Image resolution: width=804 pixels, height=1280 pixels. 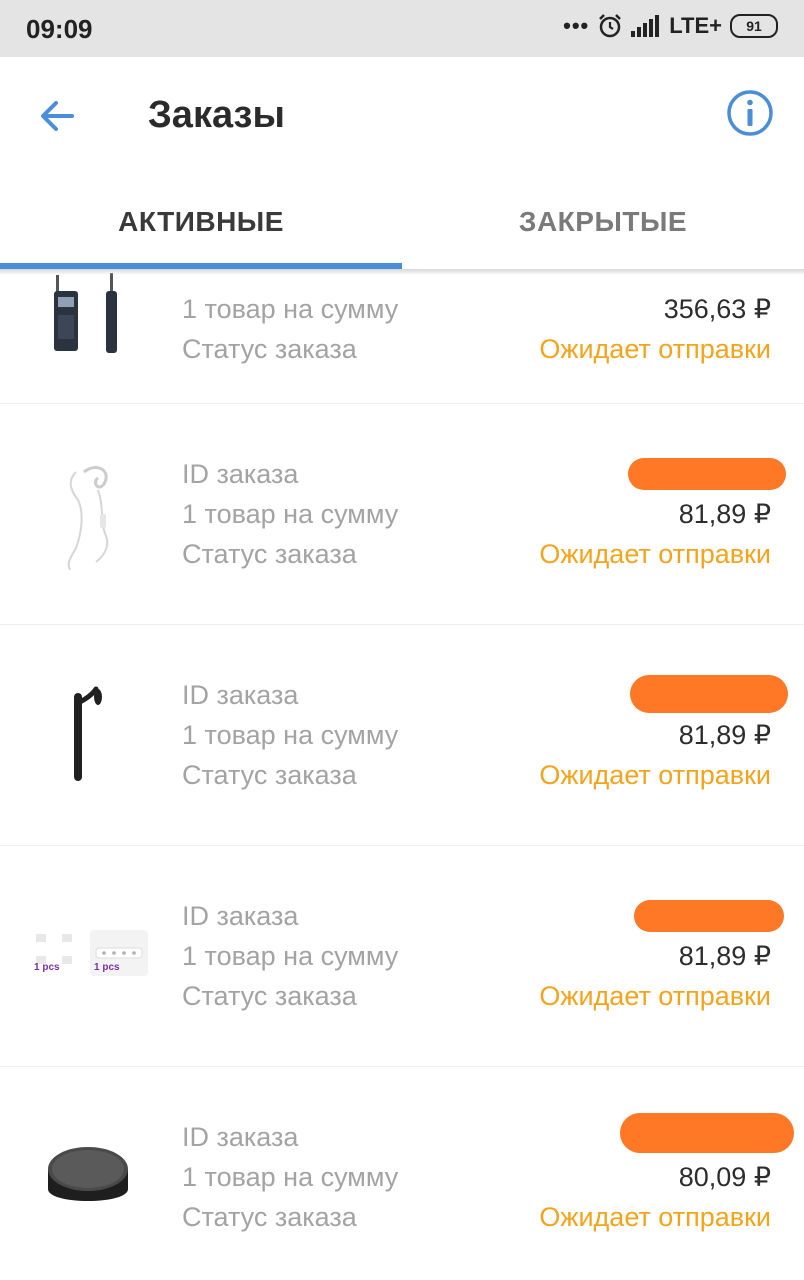 I want to click on tab-bar: АКТИВНЫЕ ЗАКРЫТЫЕ, so click(x=402, y=222).